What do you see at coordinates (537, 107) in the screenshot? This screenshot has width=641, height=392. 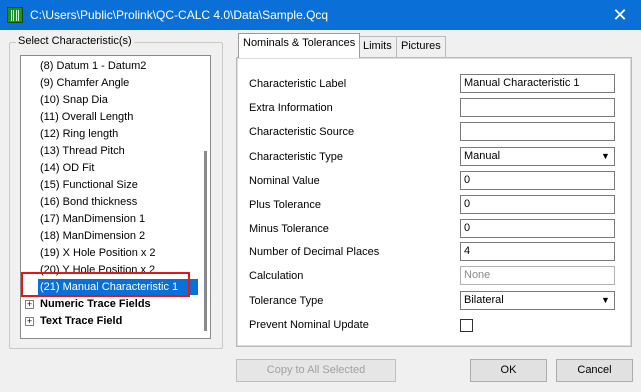 I see `extra-information-field` at bounding box center [537, 107].